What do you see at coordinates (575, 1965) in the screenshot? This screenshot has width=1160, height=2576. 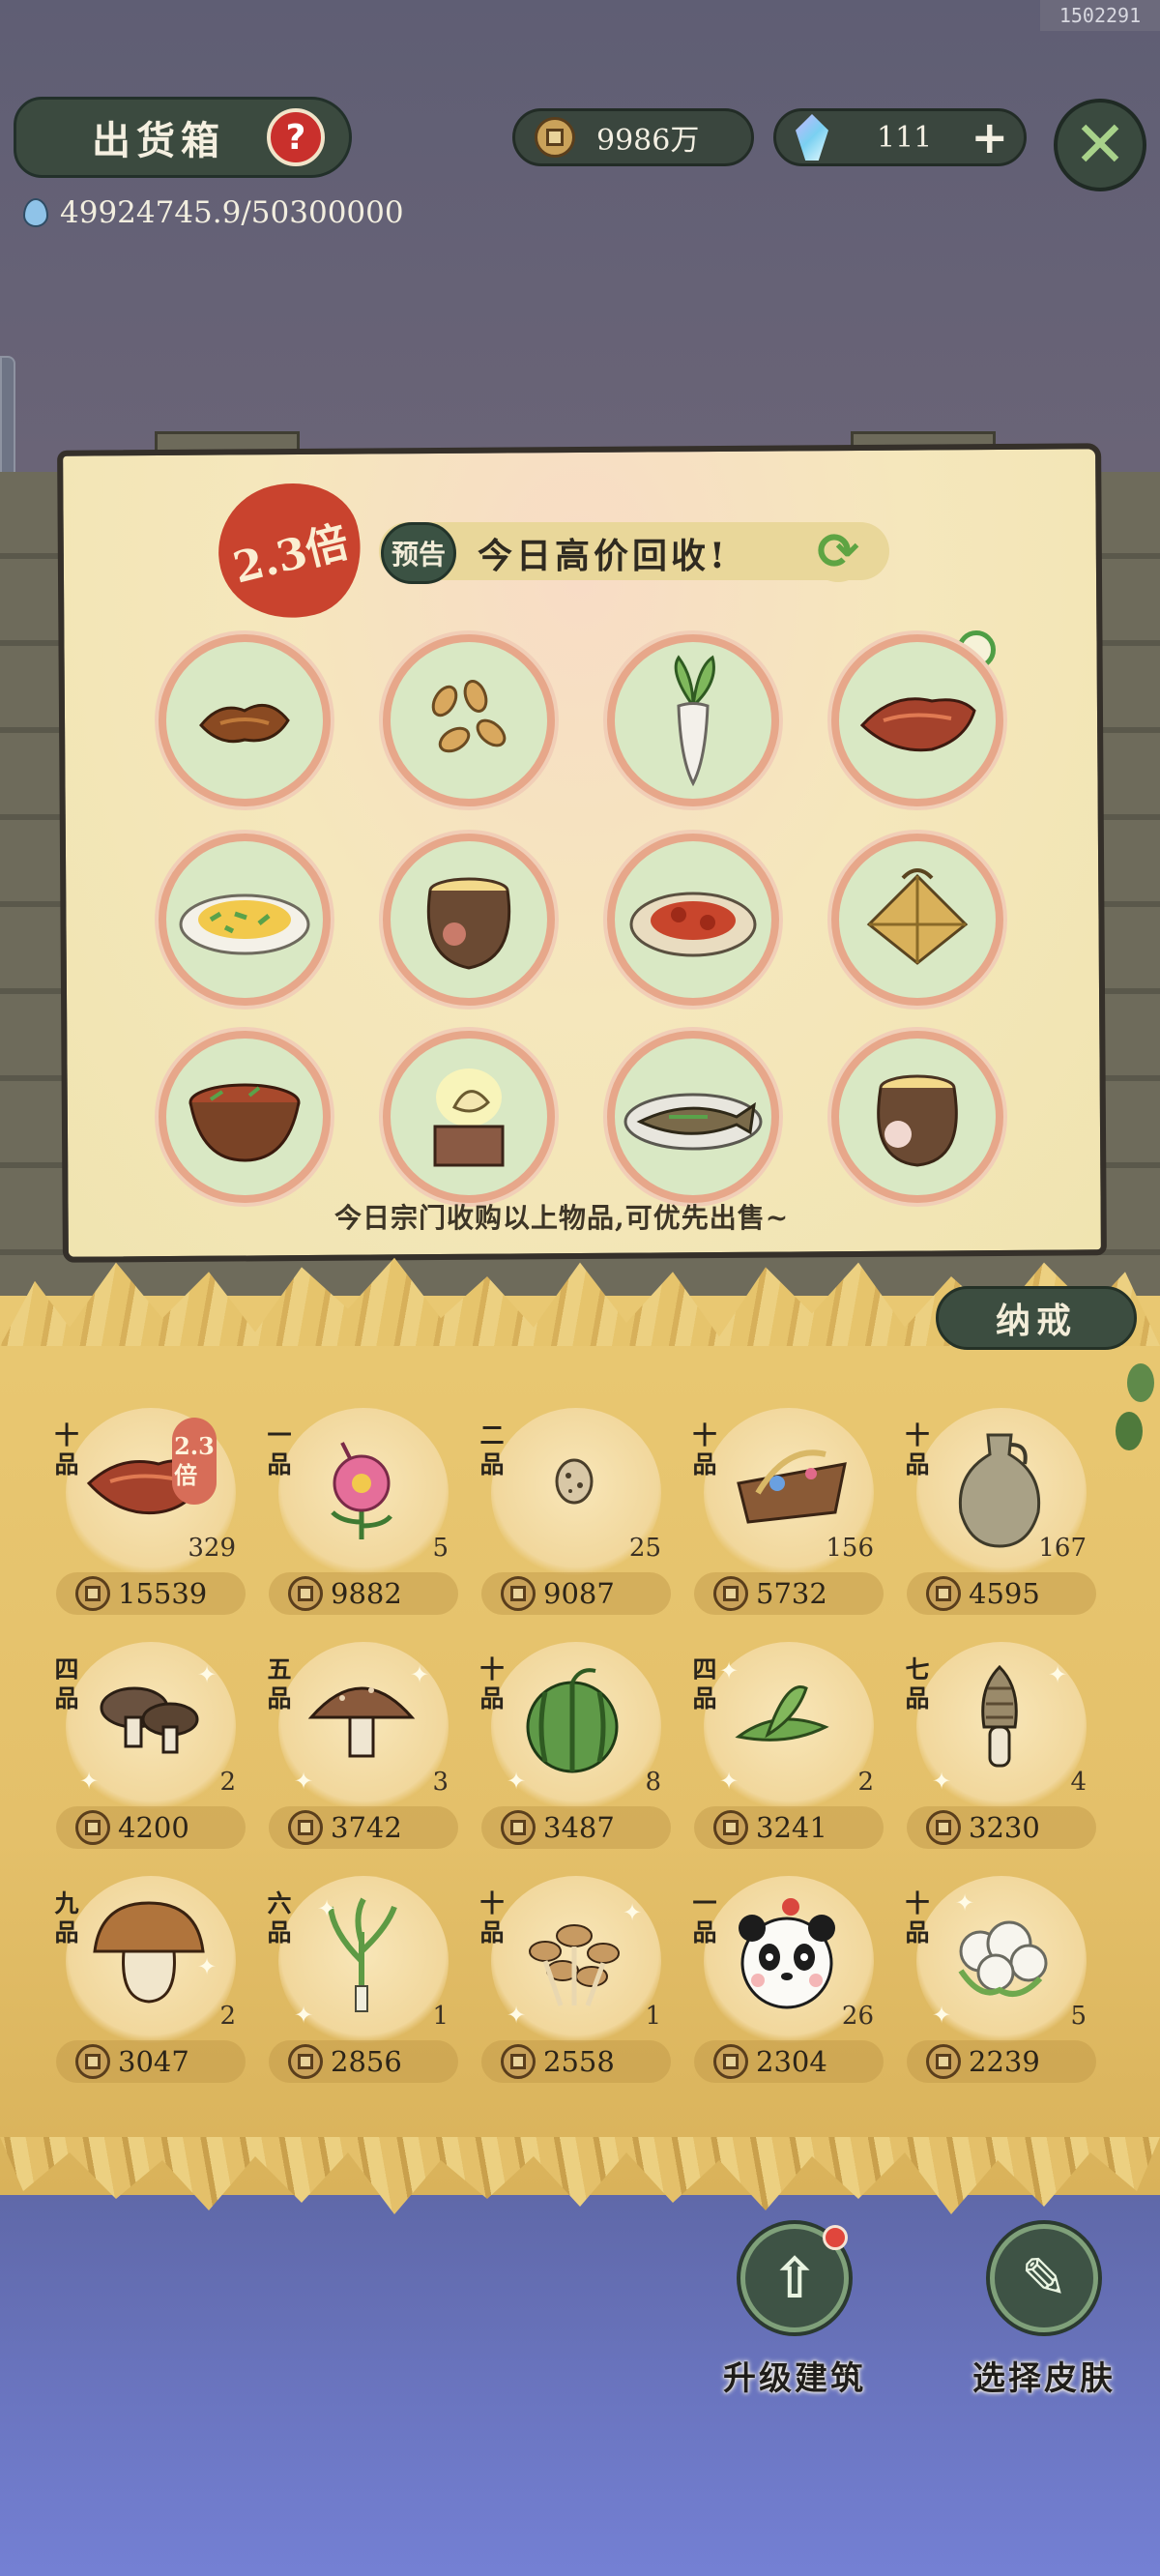 I see `enoki-cluster-icon` at bounding box center [575, 1965].